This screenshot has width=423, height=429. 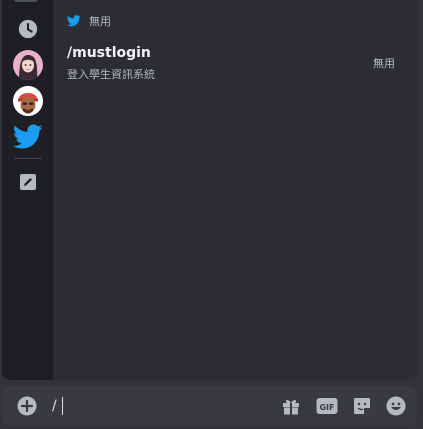 I want to click on command-option: /mustlogin 登入學生資訊系統 無用, so click(x=235, y=63).